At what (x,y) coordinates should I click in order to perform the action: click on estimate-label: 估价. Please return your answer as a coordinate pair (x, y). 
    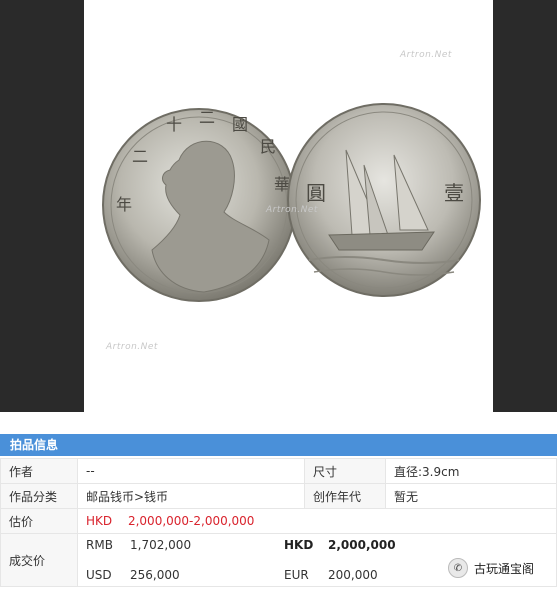
    Looking at the image, I should click on (39, 521).